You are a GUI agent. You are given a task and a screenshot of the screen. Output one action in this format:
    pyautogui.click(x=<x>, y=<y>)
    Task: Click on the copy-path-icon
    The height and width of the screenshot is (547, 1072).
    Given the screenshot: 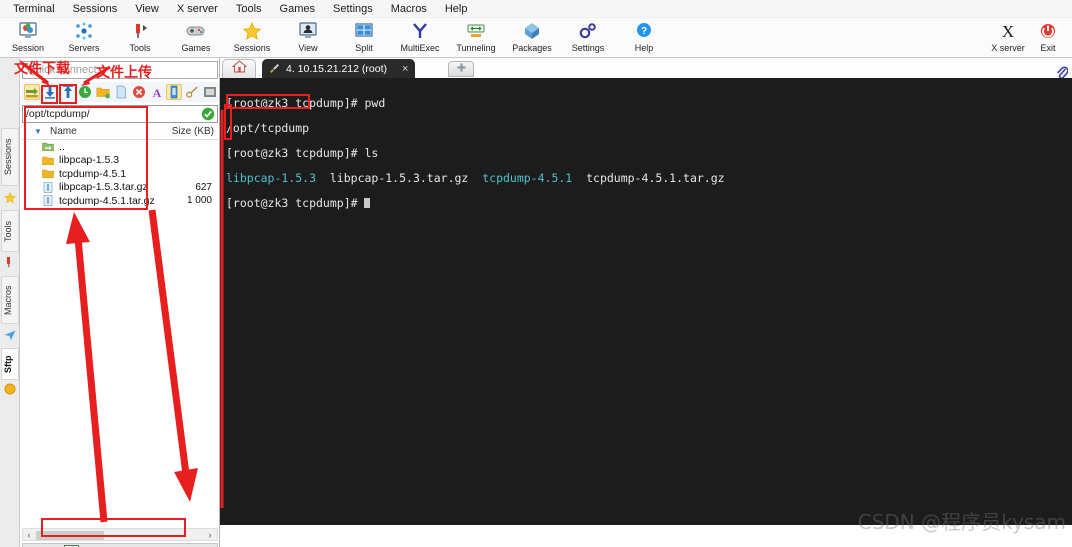 What is the action you would take?
    pyautogui.click(x=174, y=92)
    